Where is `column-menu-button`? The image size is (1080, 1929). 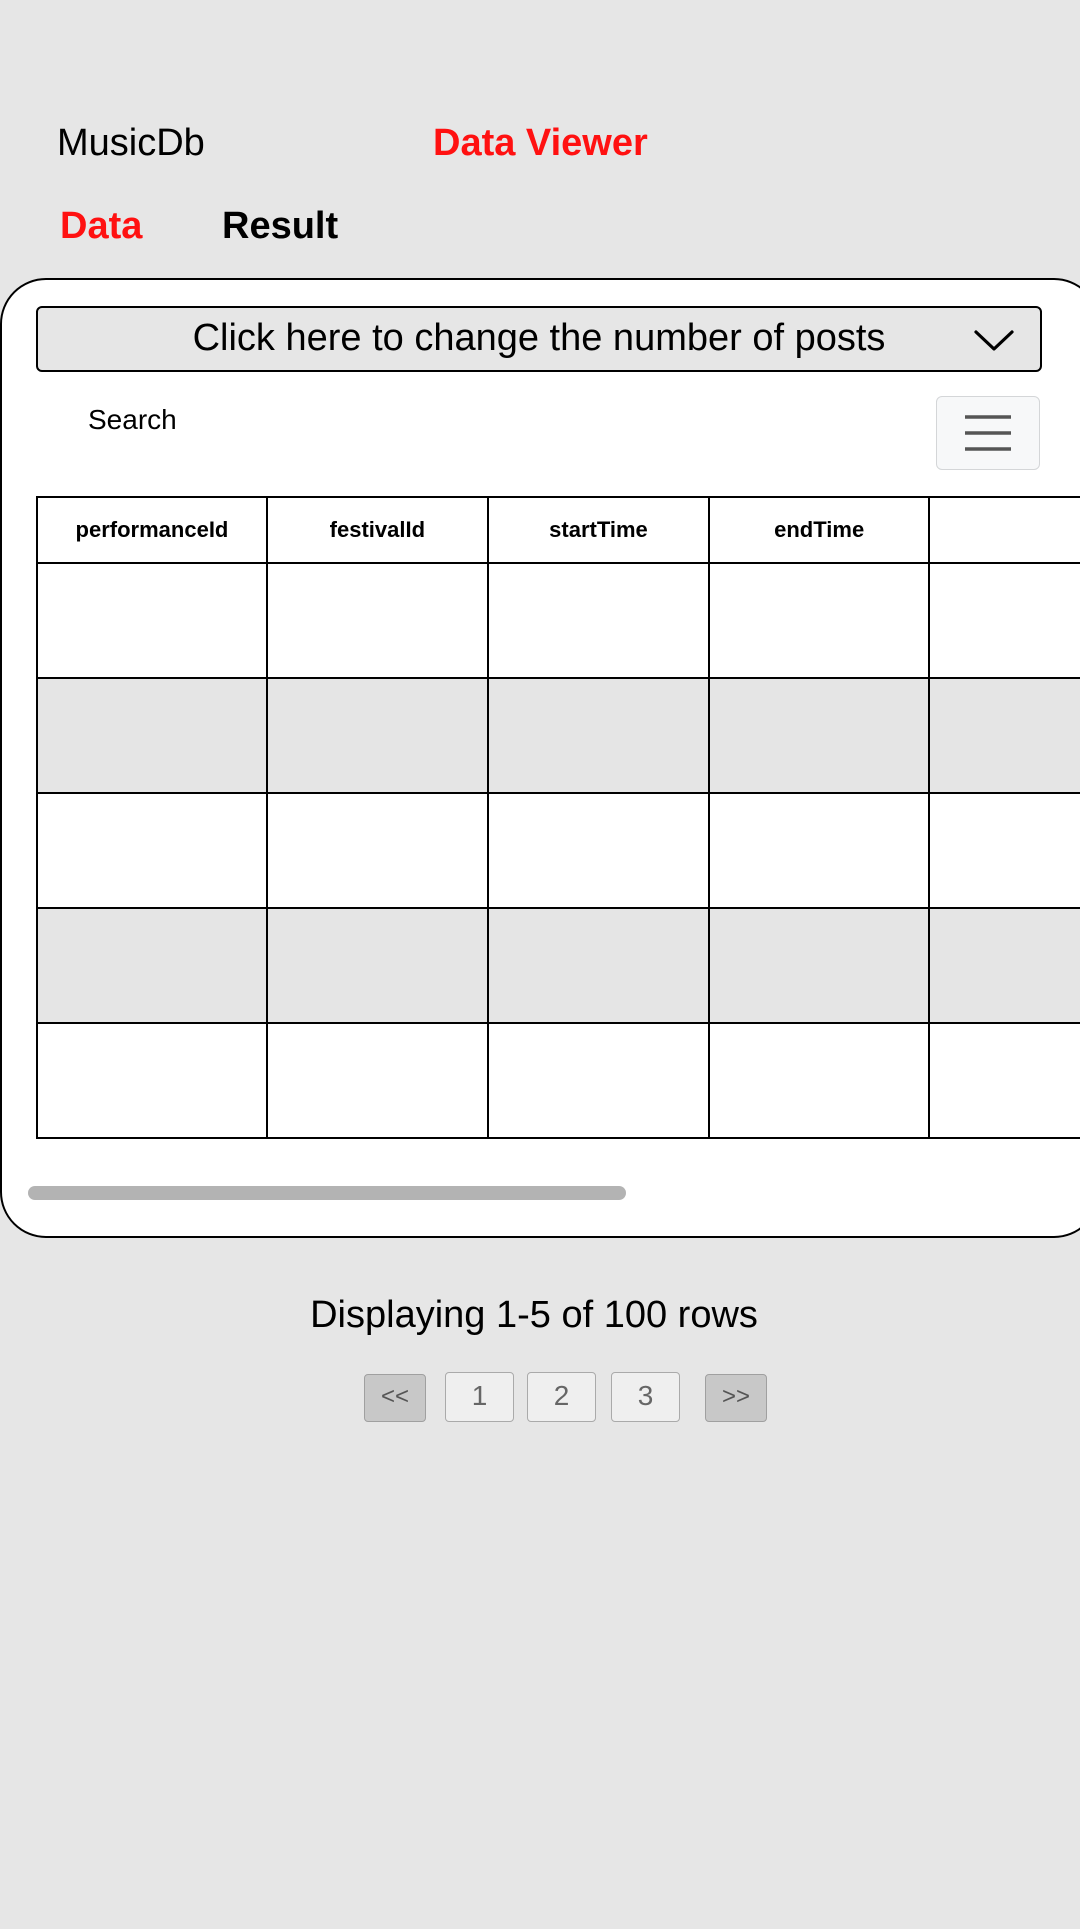 column-menu-button is located at coordinates (988, 433).